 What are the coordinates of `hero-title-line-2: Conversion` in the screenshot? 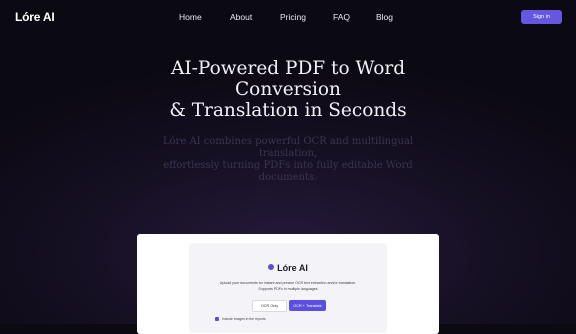 It's located at (288, 89).